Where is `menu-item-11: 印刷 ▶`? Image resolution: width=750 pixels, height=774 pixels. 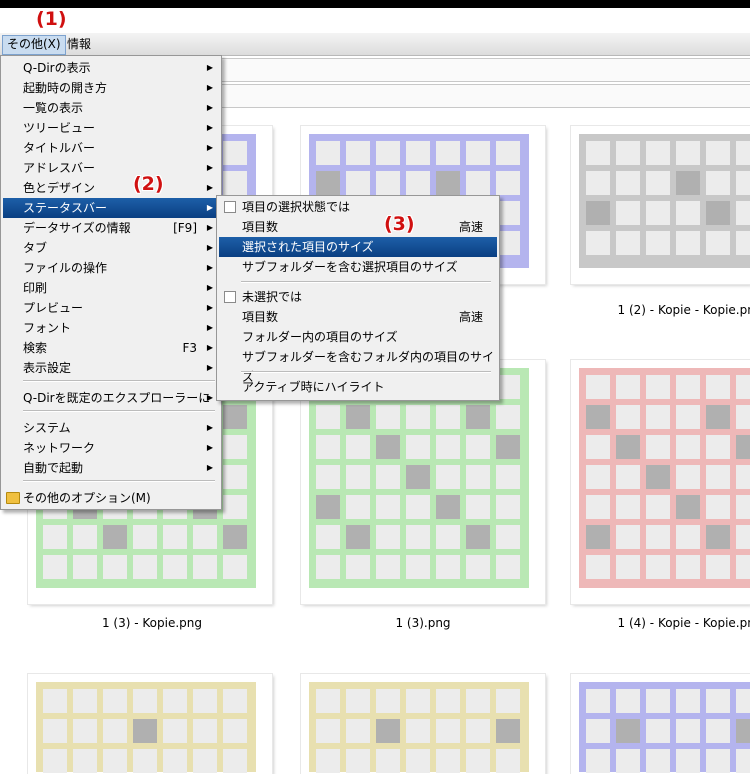
menu-item-11: 印刷 ▶ is located at coordinates (111, 288).